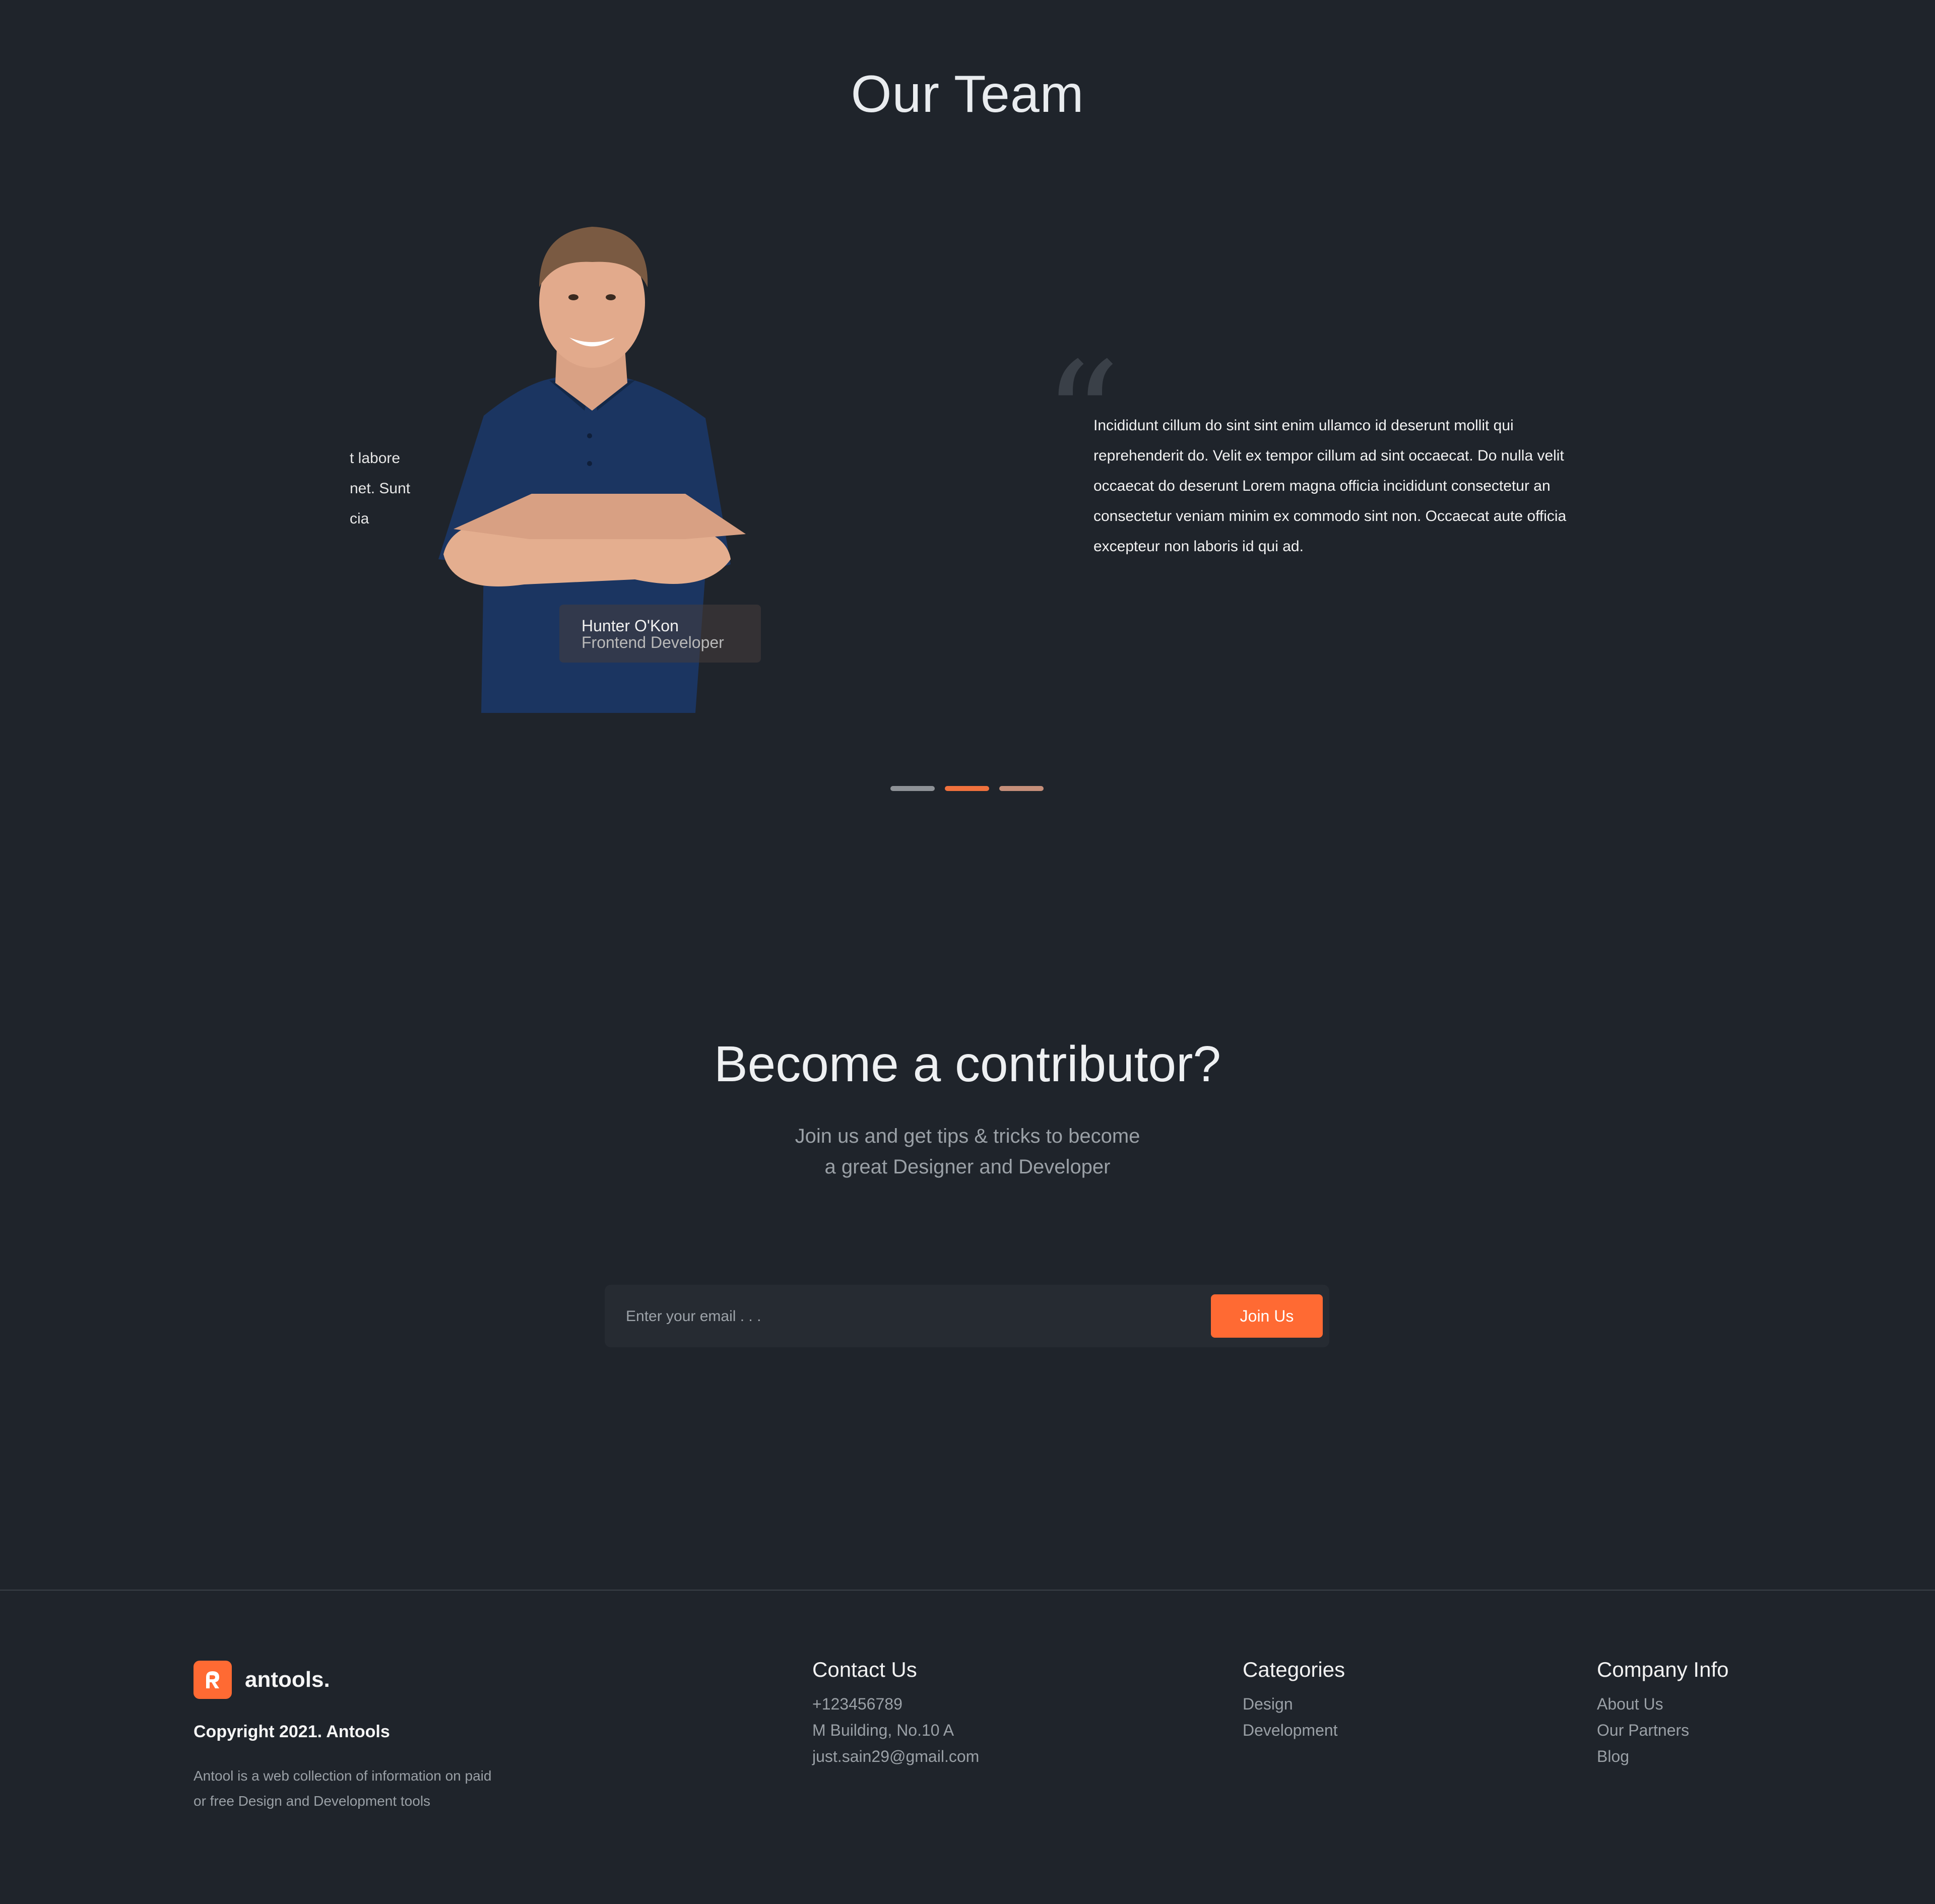 This screenshot has height=1904, width=1935. What do you see at coordinates (864, 1670) in the screenshot?
I see `footer-column-title: Contact Us` at bounding box center [864, 1670].